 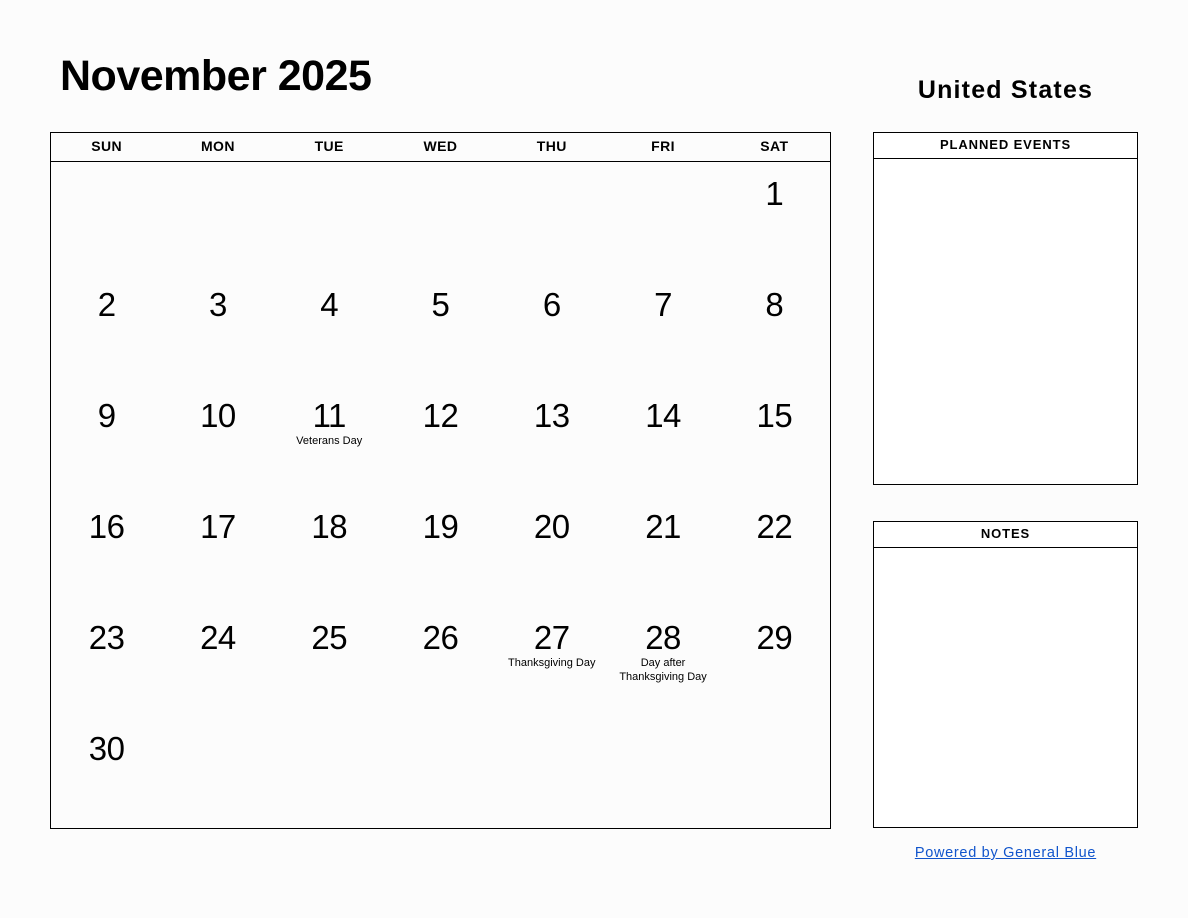 What do you see at coordinates (662, 439) in the screenshot?
I see `day-cell-14: 14` at bounding box center [662, 439].